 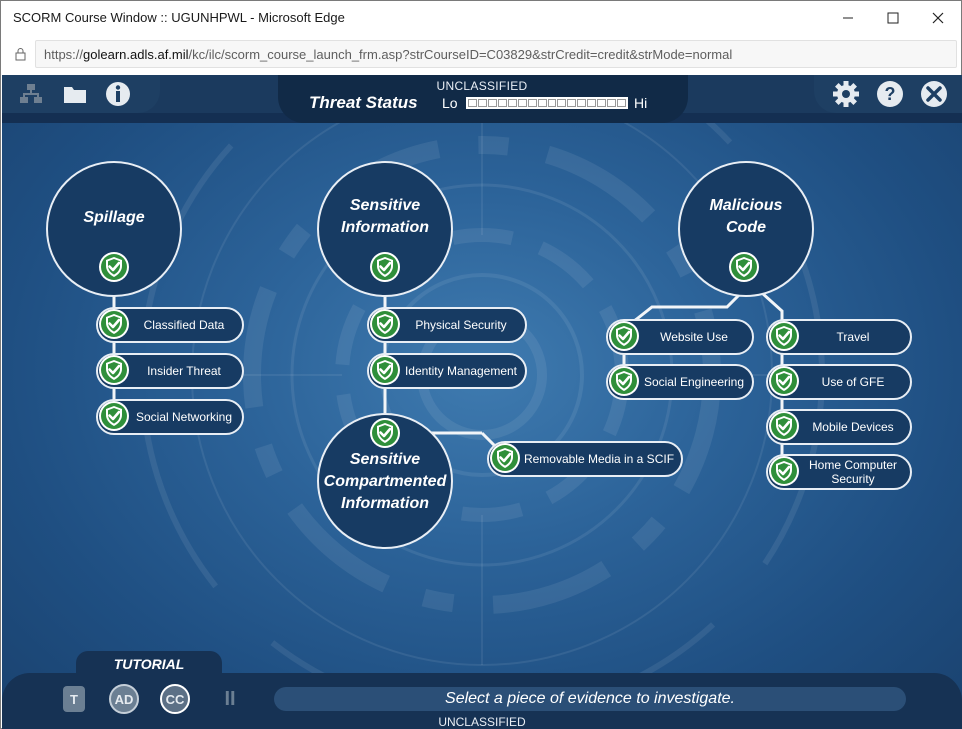 I want to click on pause-icon: II, so click(x=230, y=698).